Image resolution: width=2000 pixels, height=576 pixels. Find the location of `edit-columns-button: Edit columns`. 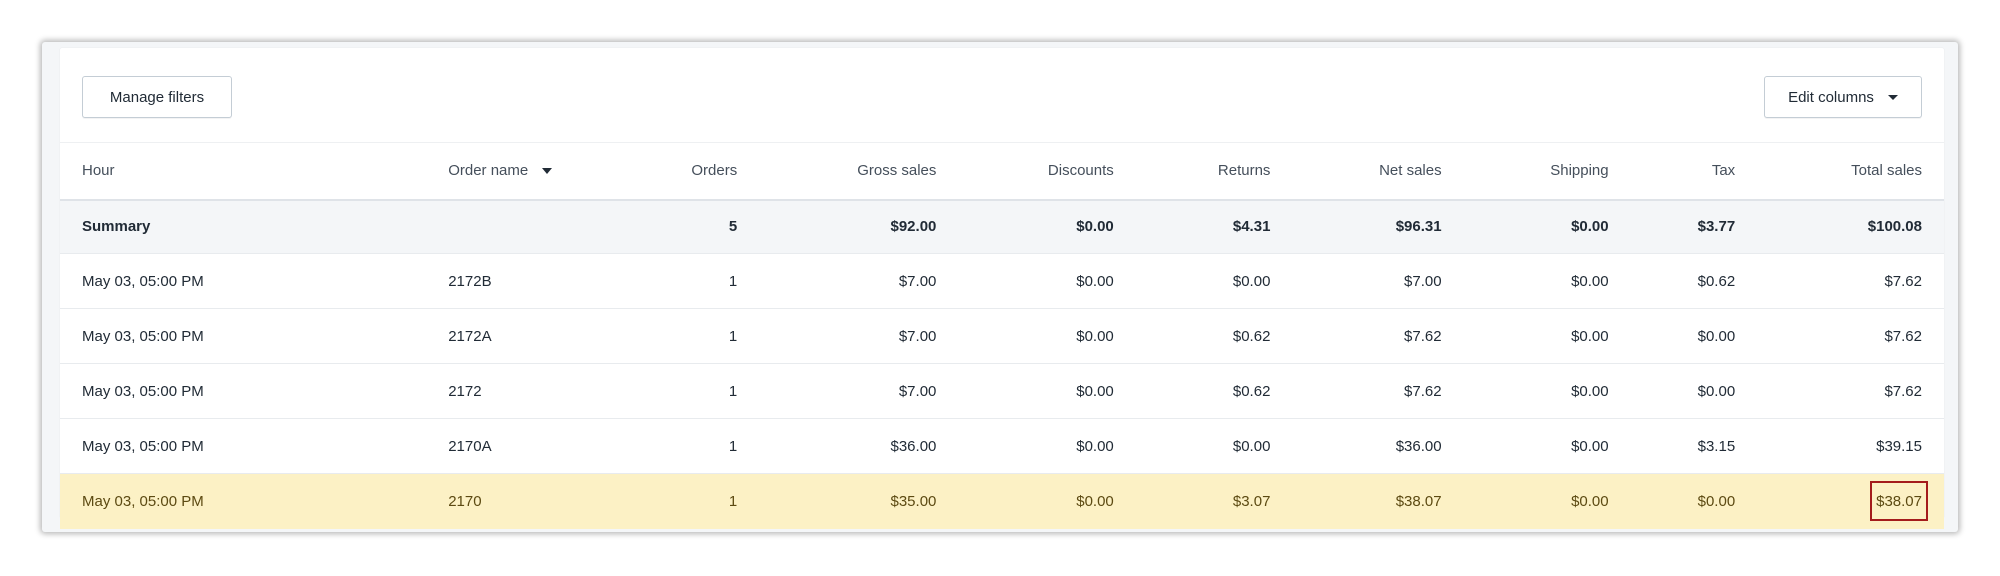

edit-columns-button: Edit columns is located at coordinates (1843, 97).